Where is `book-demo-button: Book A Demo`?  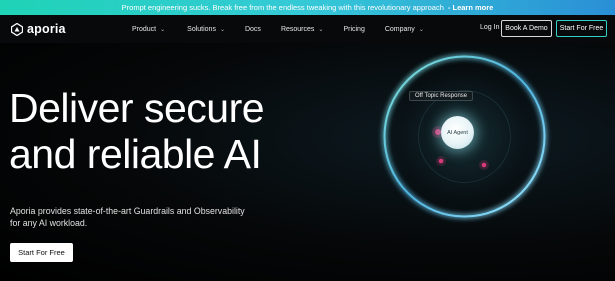 book-demo-button: Book A Demo is located at coordinates (526, 28).